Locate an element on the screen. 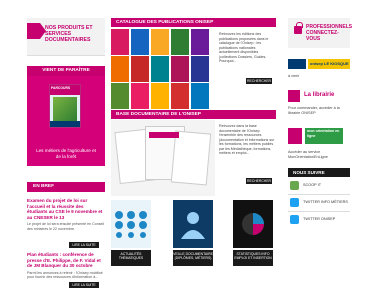  cover-band is located at coordinates (65, 124).